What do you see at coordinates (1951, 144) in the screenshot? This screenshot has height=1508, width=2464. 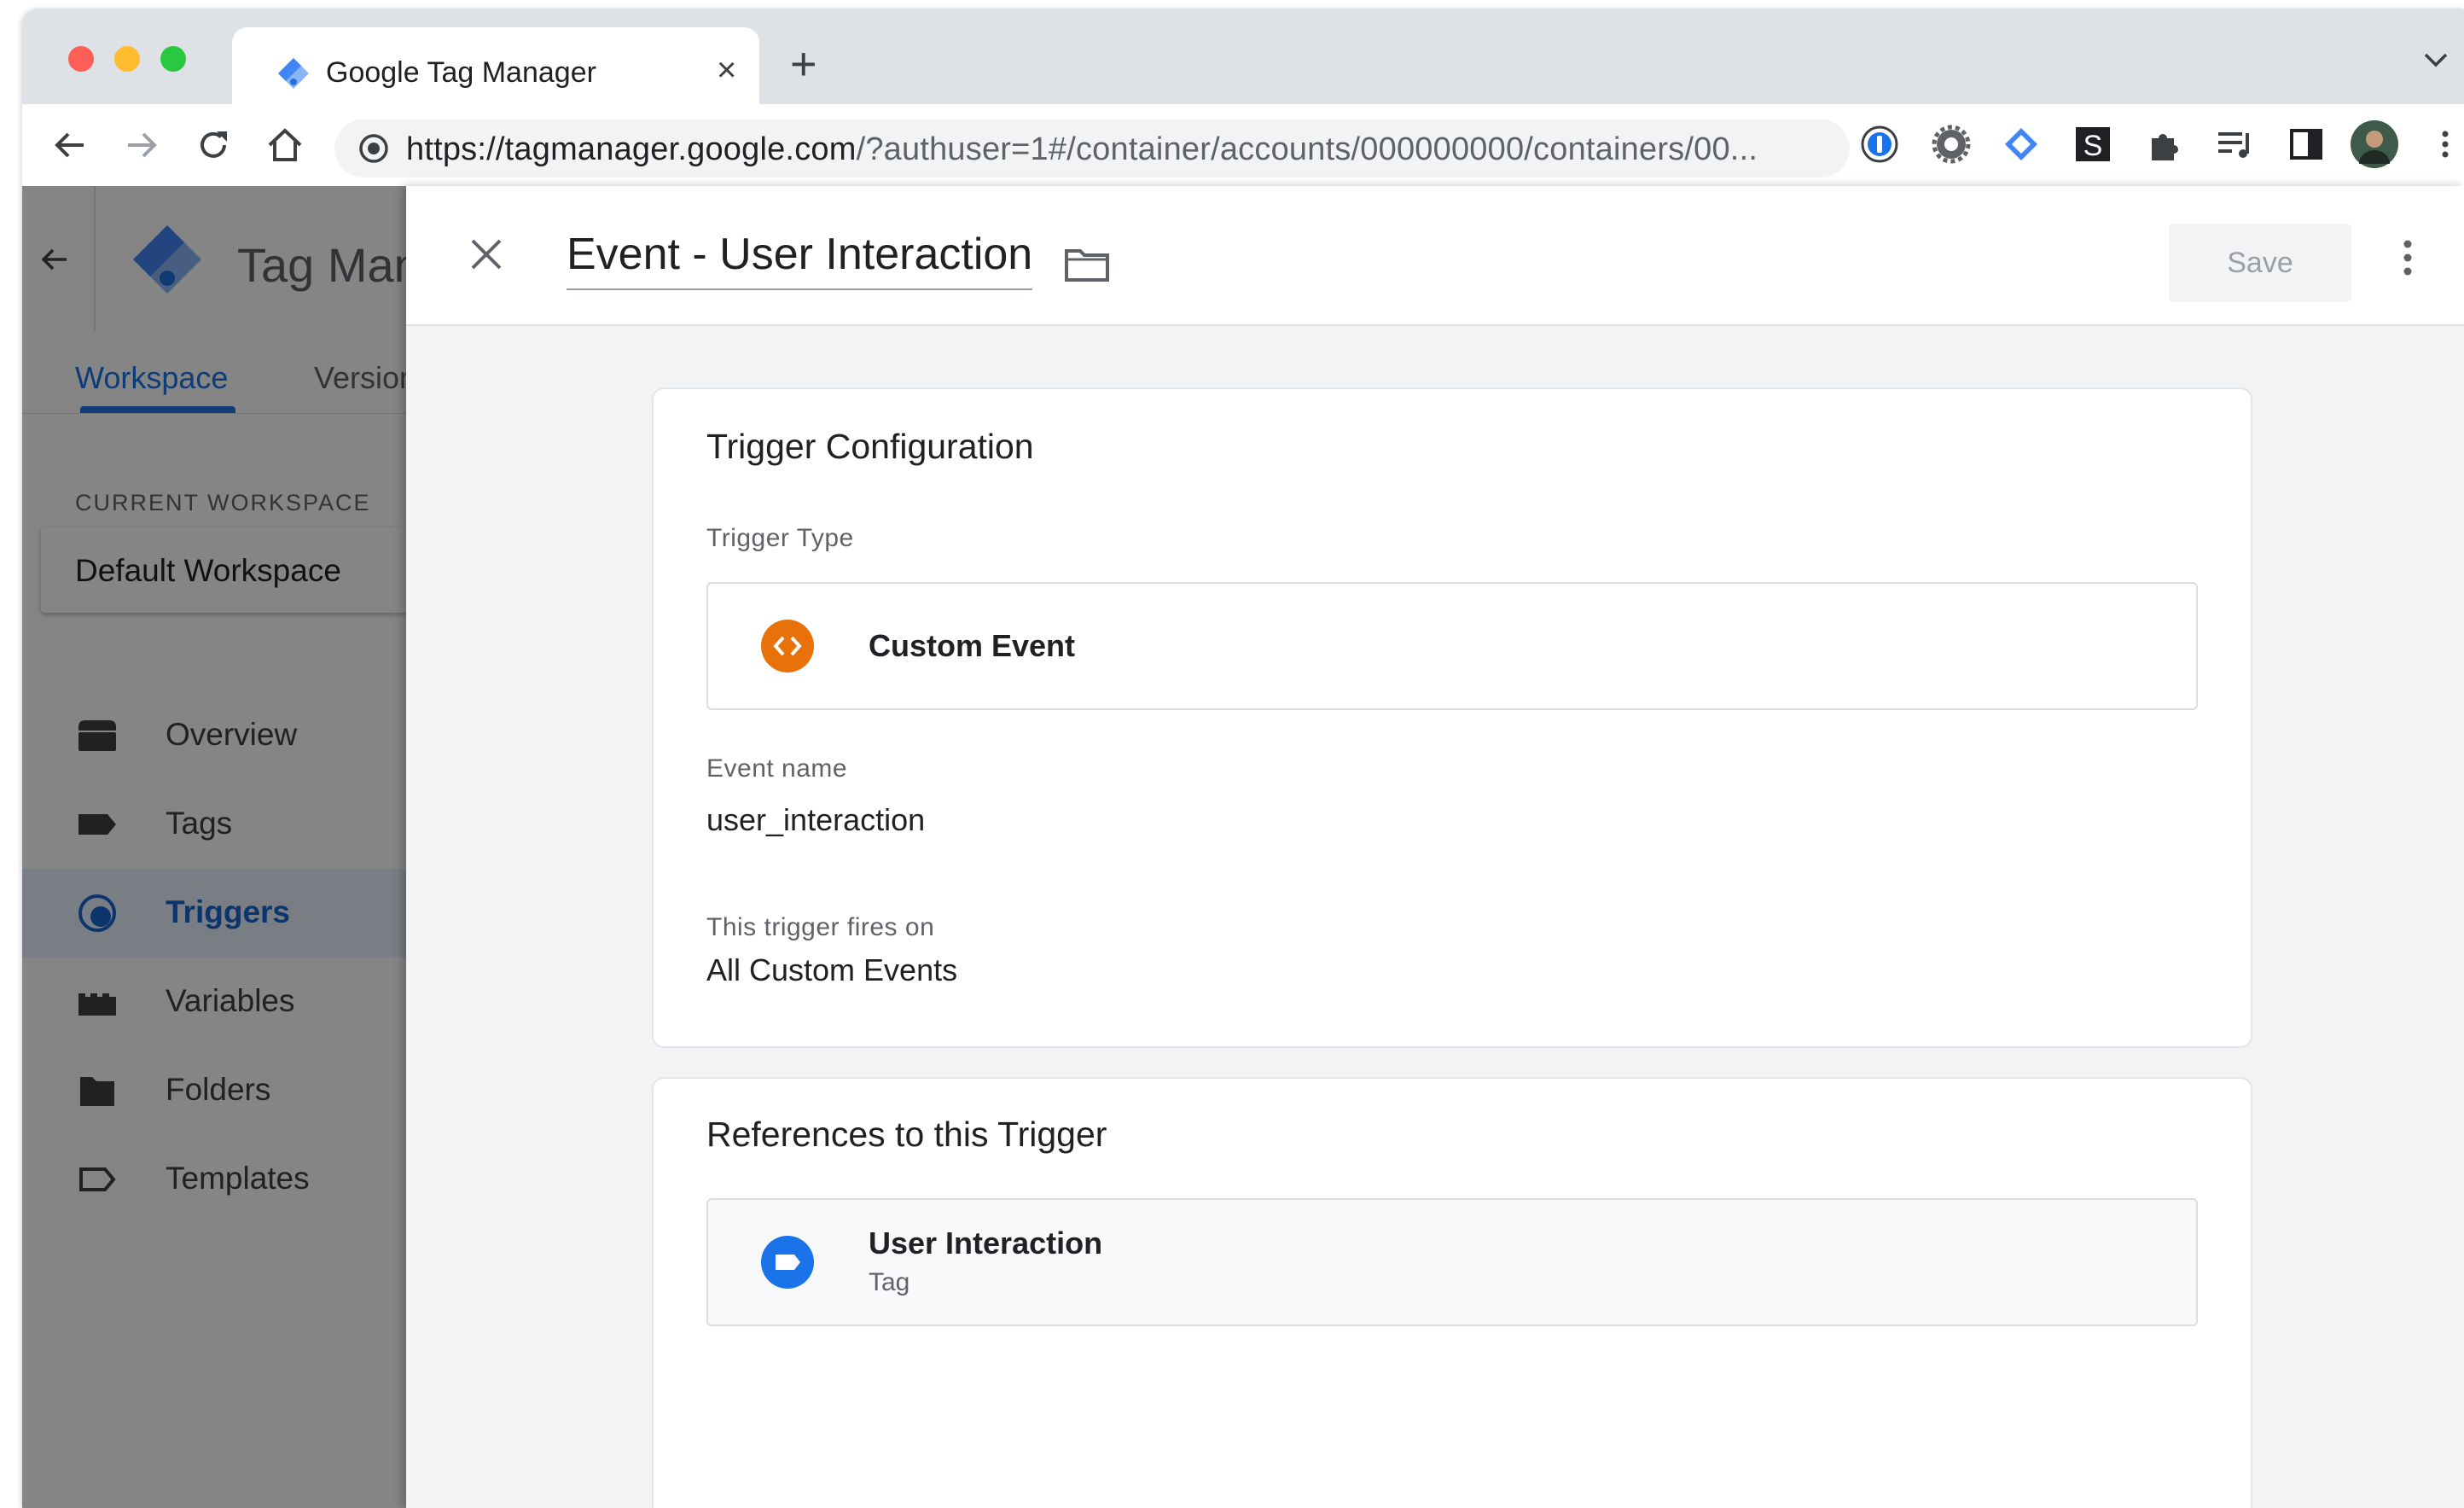 I see `settings-extension-icon` at bounding box center [1951, 144].